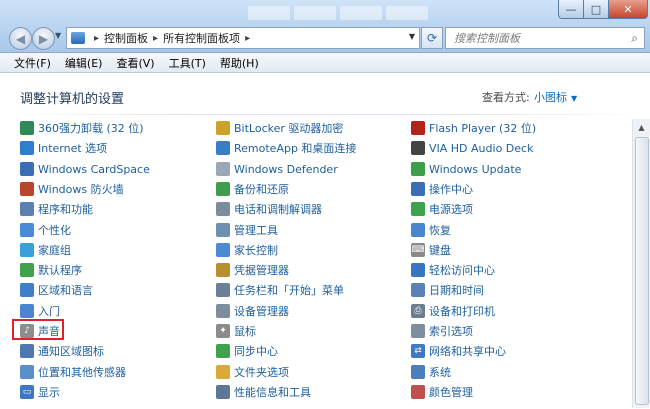  Describe the element at coordinates (451, 392) in the screenshot. I see `item-label: 颜色管理` at that location.